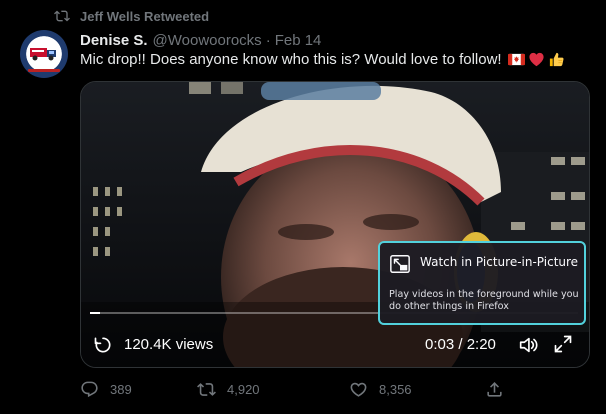 The image size is (606, 414). Describe the element at coordinates (556, 59) in the screenshot. I see `thumbs-up-icon` at that location.